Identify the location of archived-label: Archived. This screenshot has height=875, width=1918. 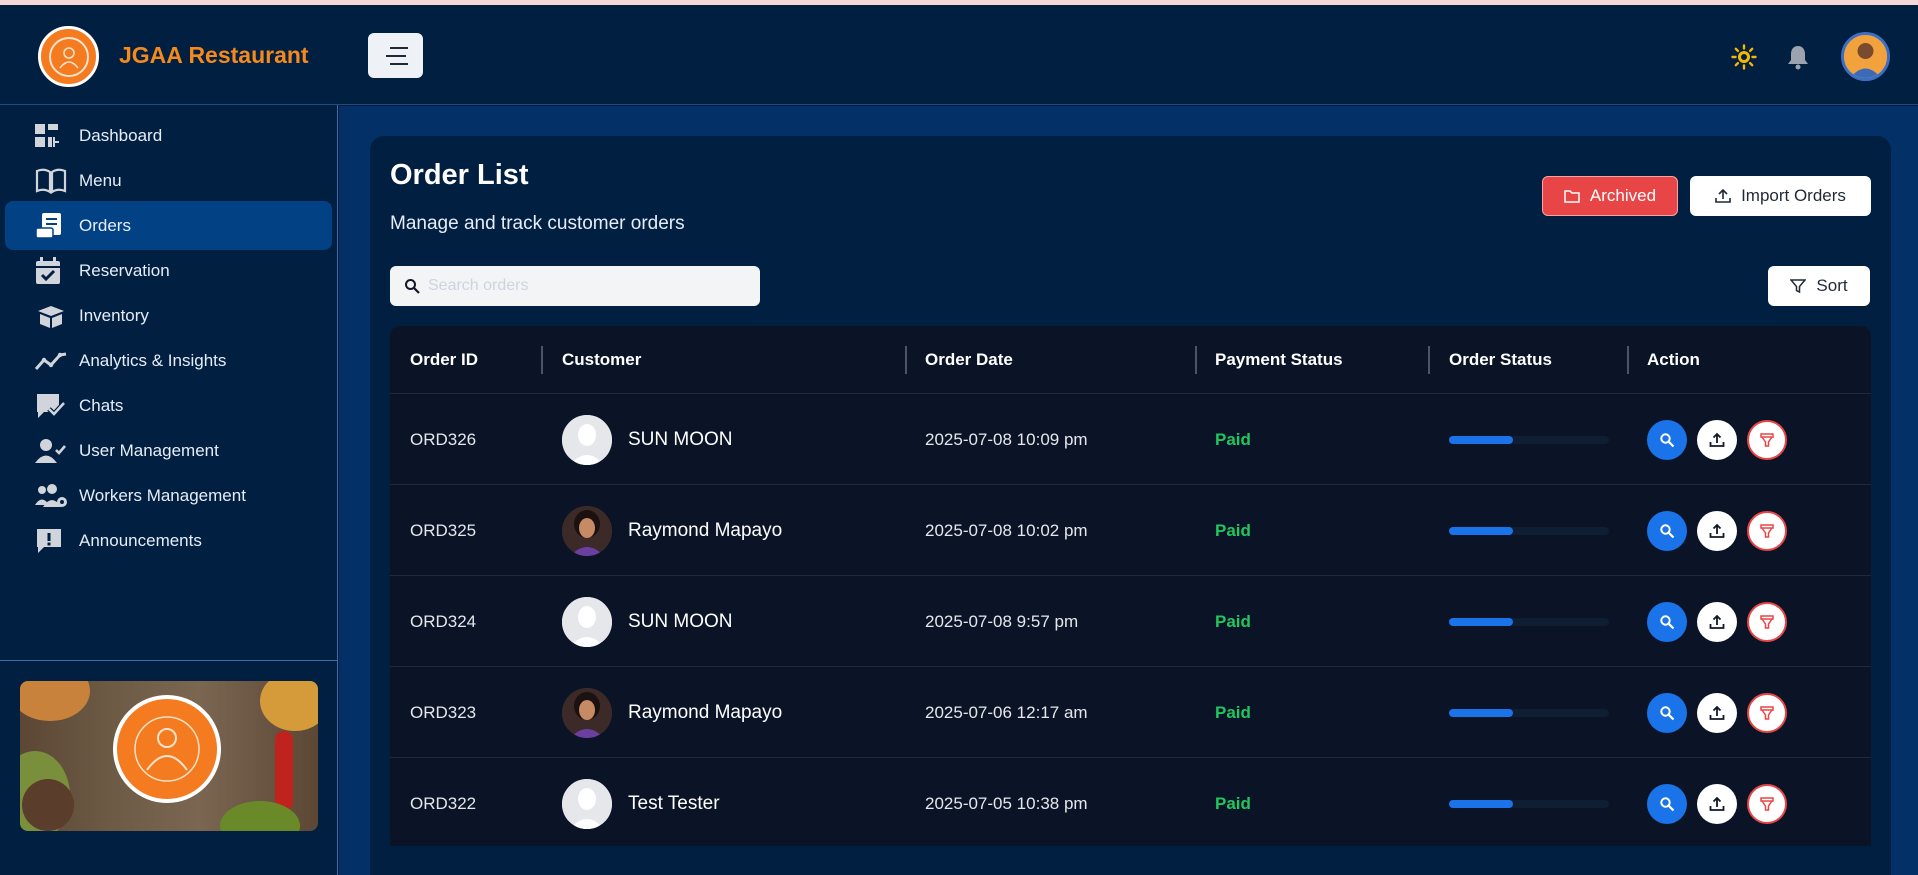
(1623, 195).